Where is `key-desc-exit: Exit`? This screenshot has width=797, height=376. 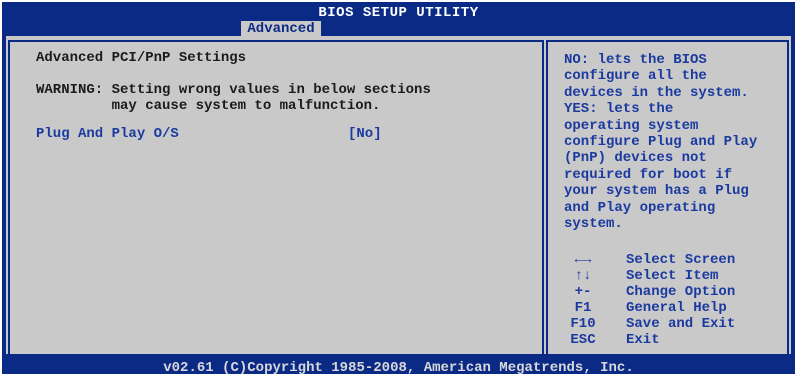 key-desc-exit: Exit is located at coordinates (643, 340).